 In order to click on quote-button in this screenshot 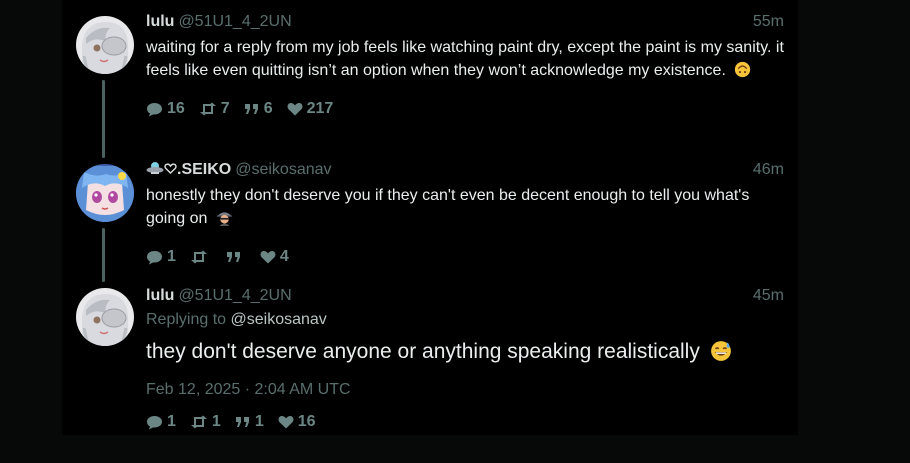, I will do `click(236, 257)`.